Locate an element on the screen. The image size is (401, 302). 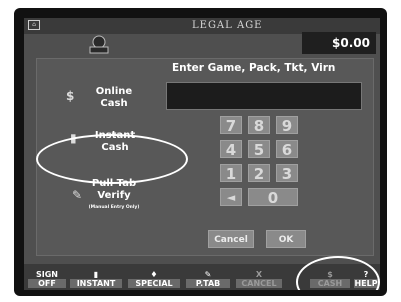
key-0: 0 is located at coordinates (273, 197).